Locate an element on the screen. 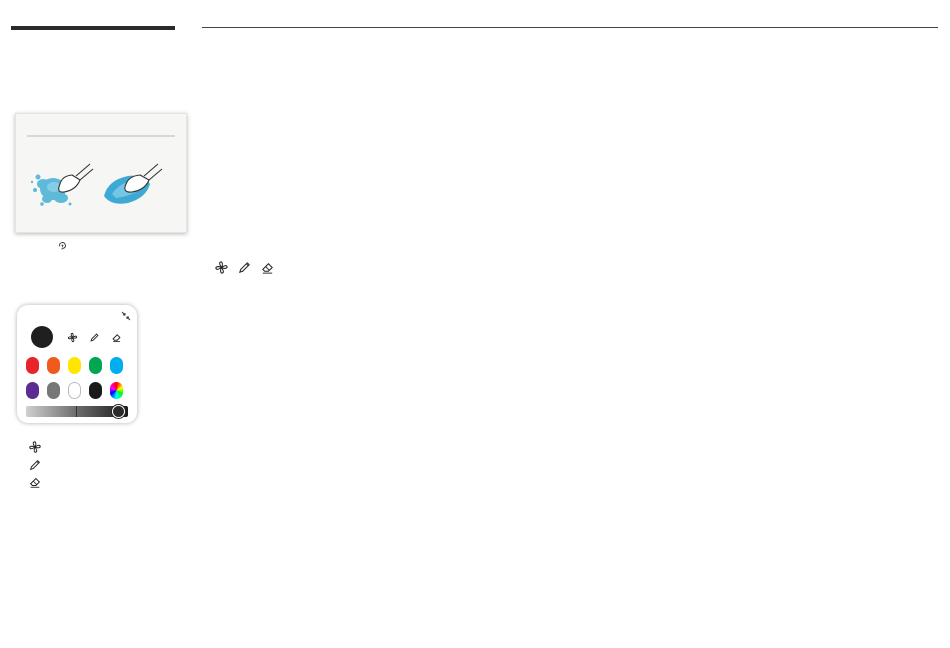 Image resolution: width=950 pixels, height=648 pixels. swatch-yellow is located at coordinates (74, 365).